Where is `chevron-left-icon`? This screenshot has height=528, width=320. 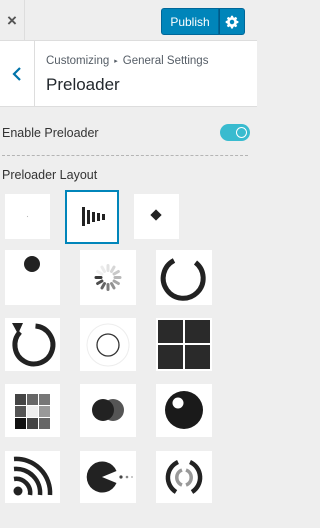 chevron-left-icon is located at coordinates (16, 73).